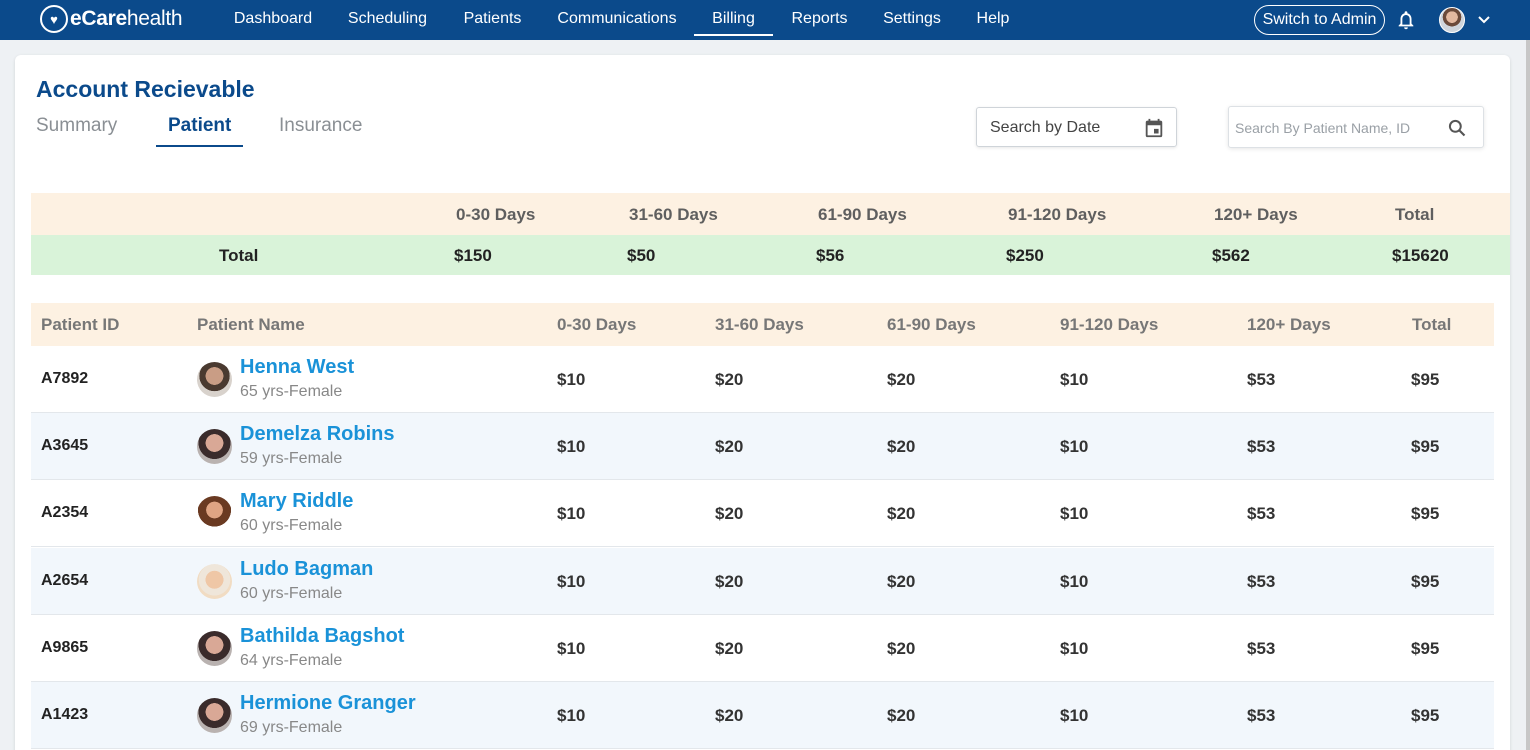 Image resolution: width=1530 pixels, height=750 pixels. Describe the element at coordinates (291, 660) in the screenshot. I see `patient-age-gender: 64 yrs-Female` at that location.